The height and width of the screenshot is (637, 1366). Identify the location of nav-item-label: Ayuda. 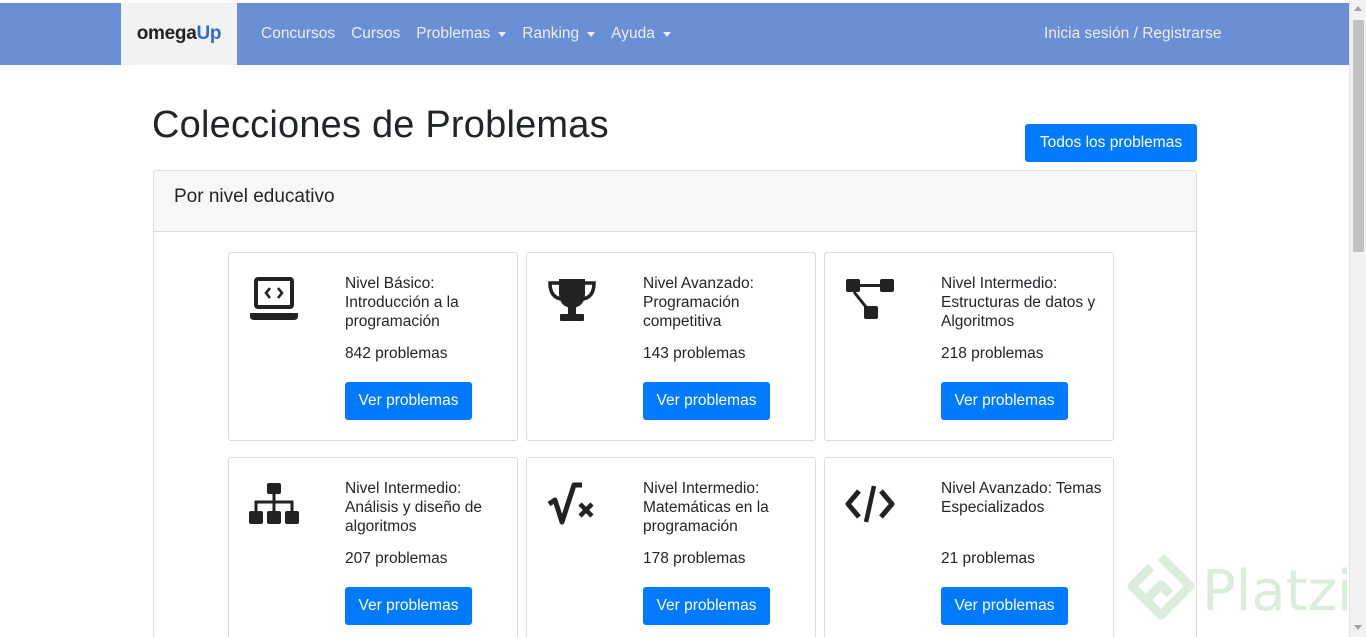
(633, 33).